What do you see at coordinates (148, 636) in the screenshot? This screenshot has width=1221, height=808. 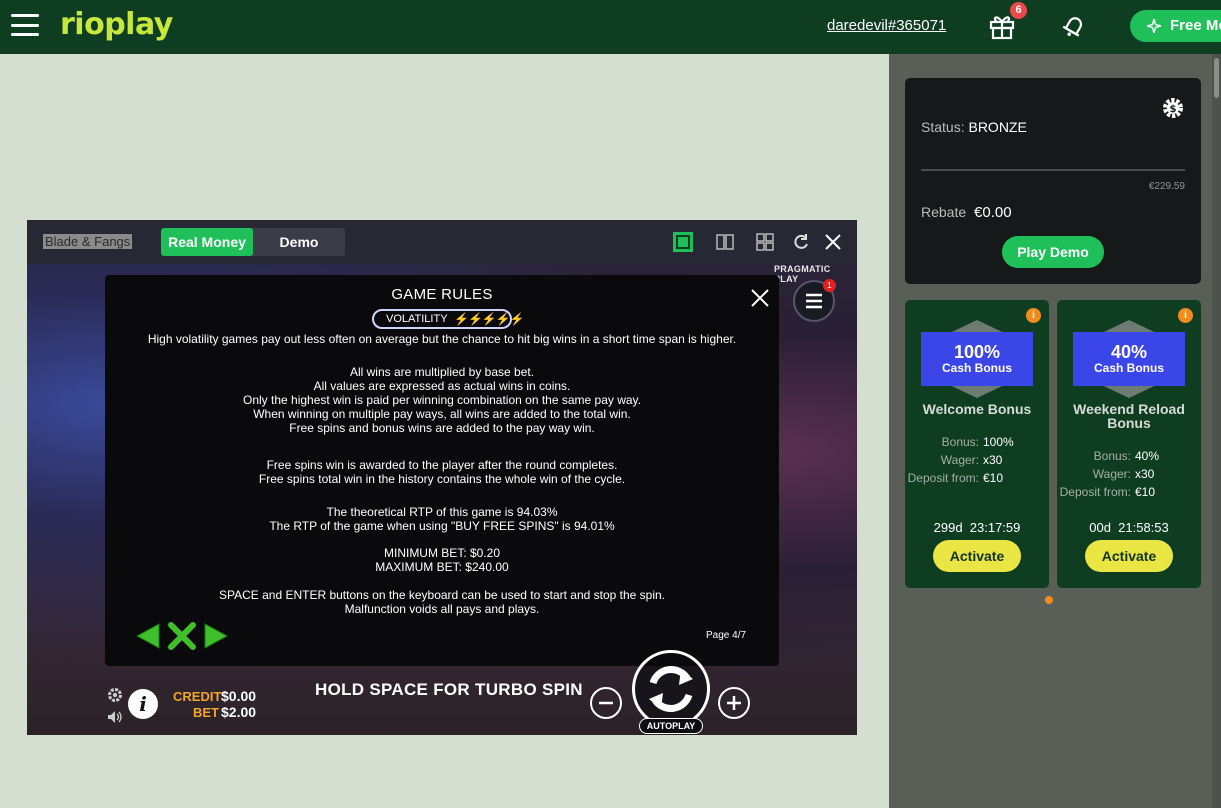 I see `prev-page-arrow-icon` at bounding box center [148, 636].